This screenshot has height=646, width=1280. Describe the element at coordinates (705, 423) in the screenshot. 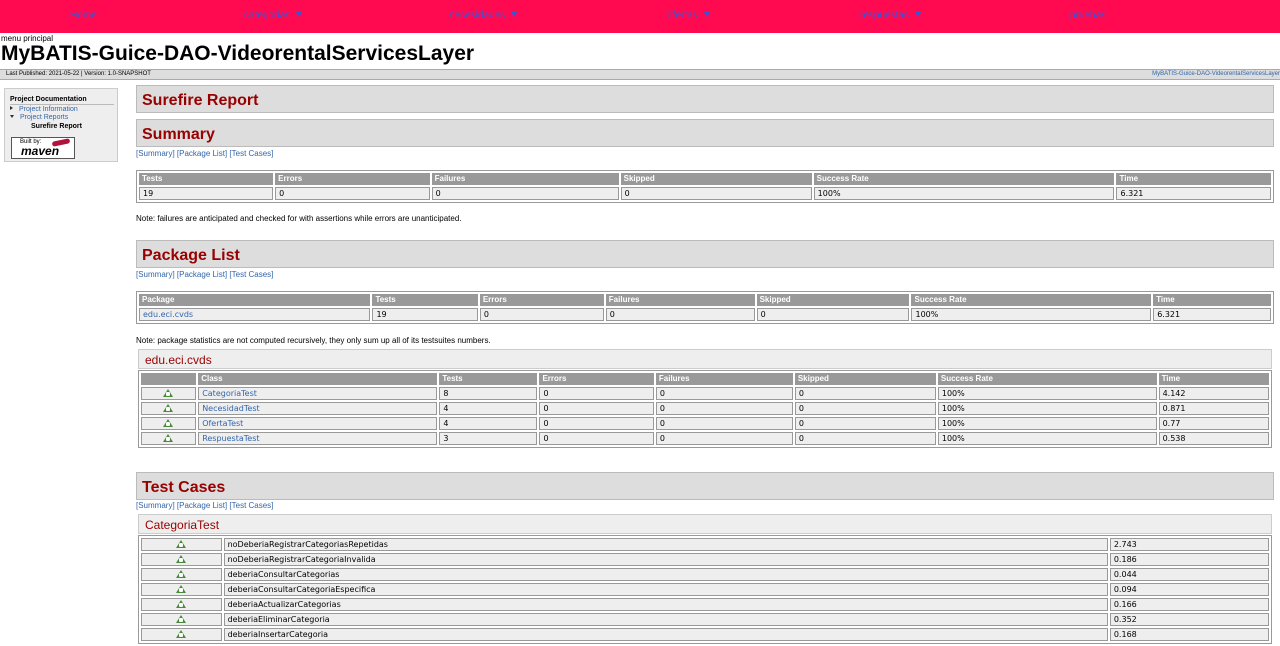

I see `table-row: OfertaTest 4 0 0 0 100% 0.77` at that location.